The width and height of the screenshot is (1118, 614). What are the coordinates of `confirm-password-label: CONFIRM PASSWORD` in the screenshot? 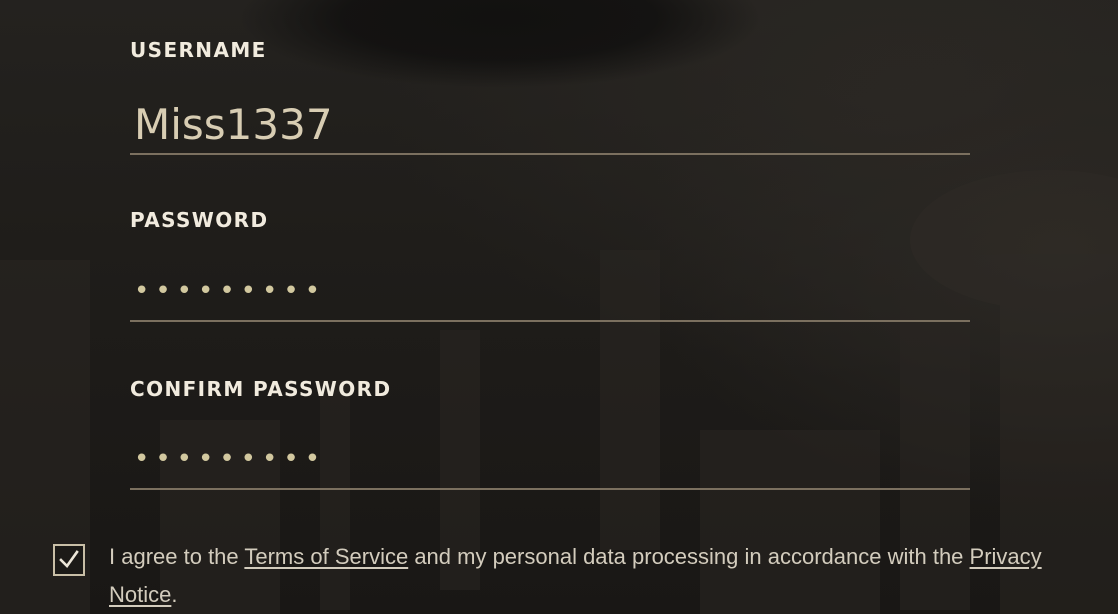 It's located at (261, 389).